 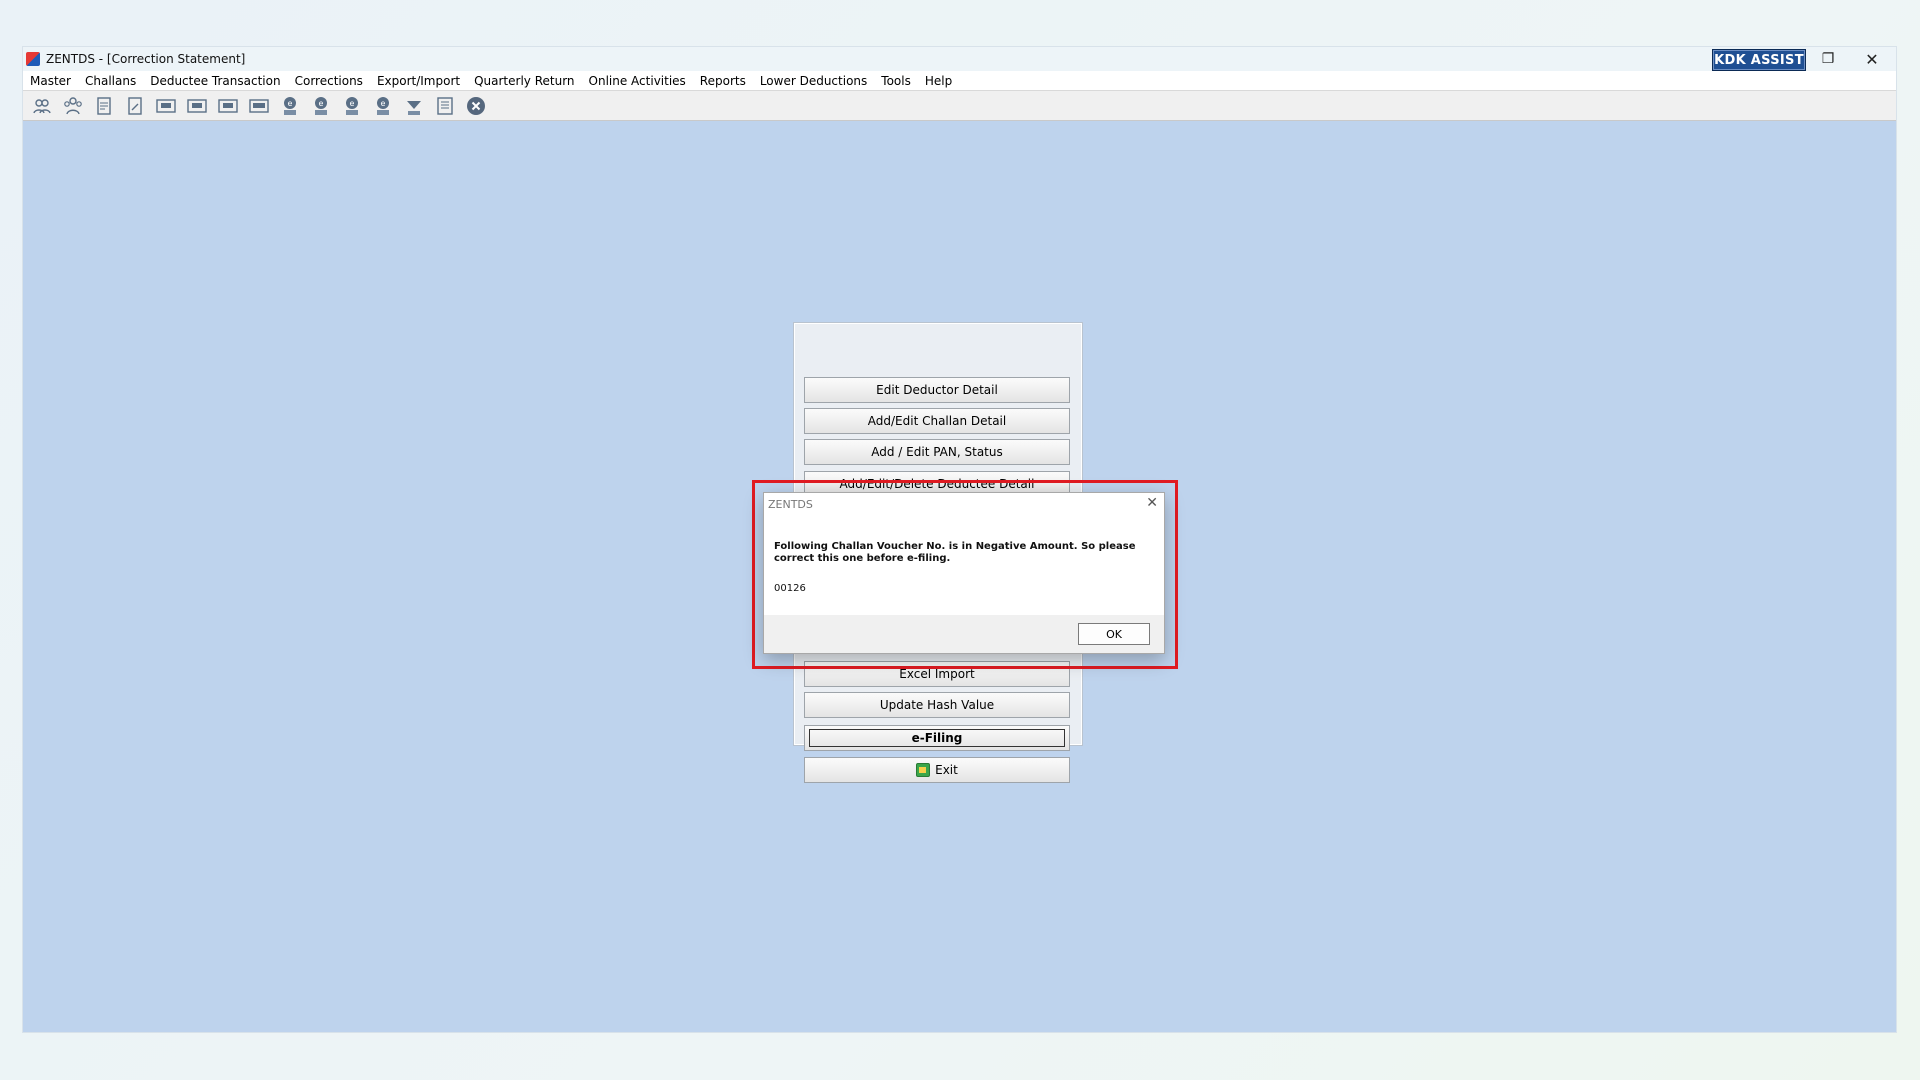 What do you see at coordinates (414, 106) in the screenshot?
I see `tds-icon` at bounding box center [414, 106].